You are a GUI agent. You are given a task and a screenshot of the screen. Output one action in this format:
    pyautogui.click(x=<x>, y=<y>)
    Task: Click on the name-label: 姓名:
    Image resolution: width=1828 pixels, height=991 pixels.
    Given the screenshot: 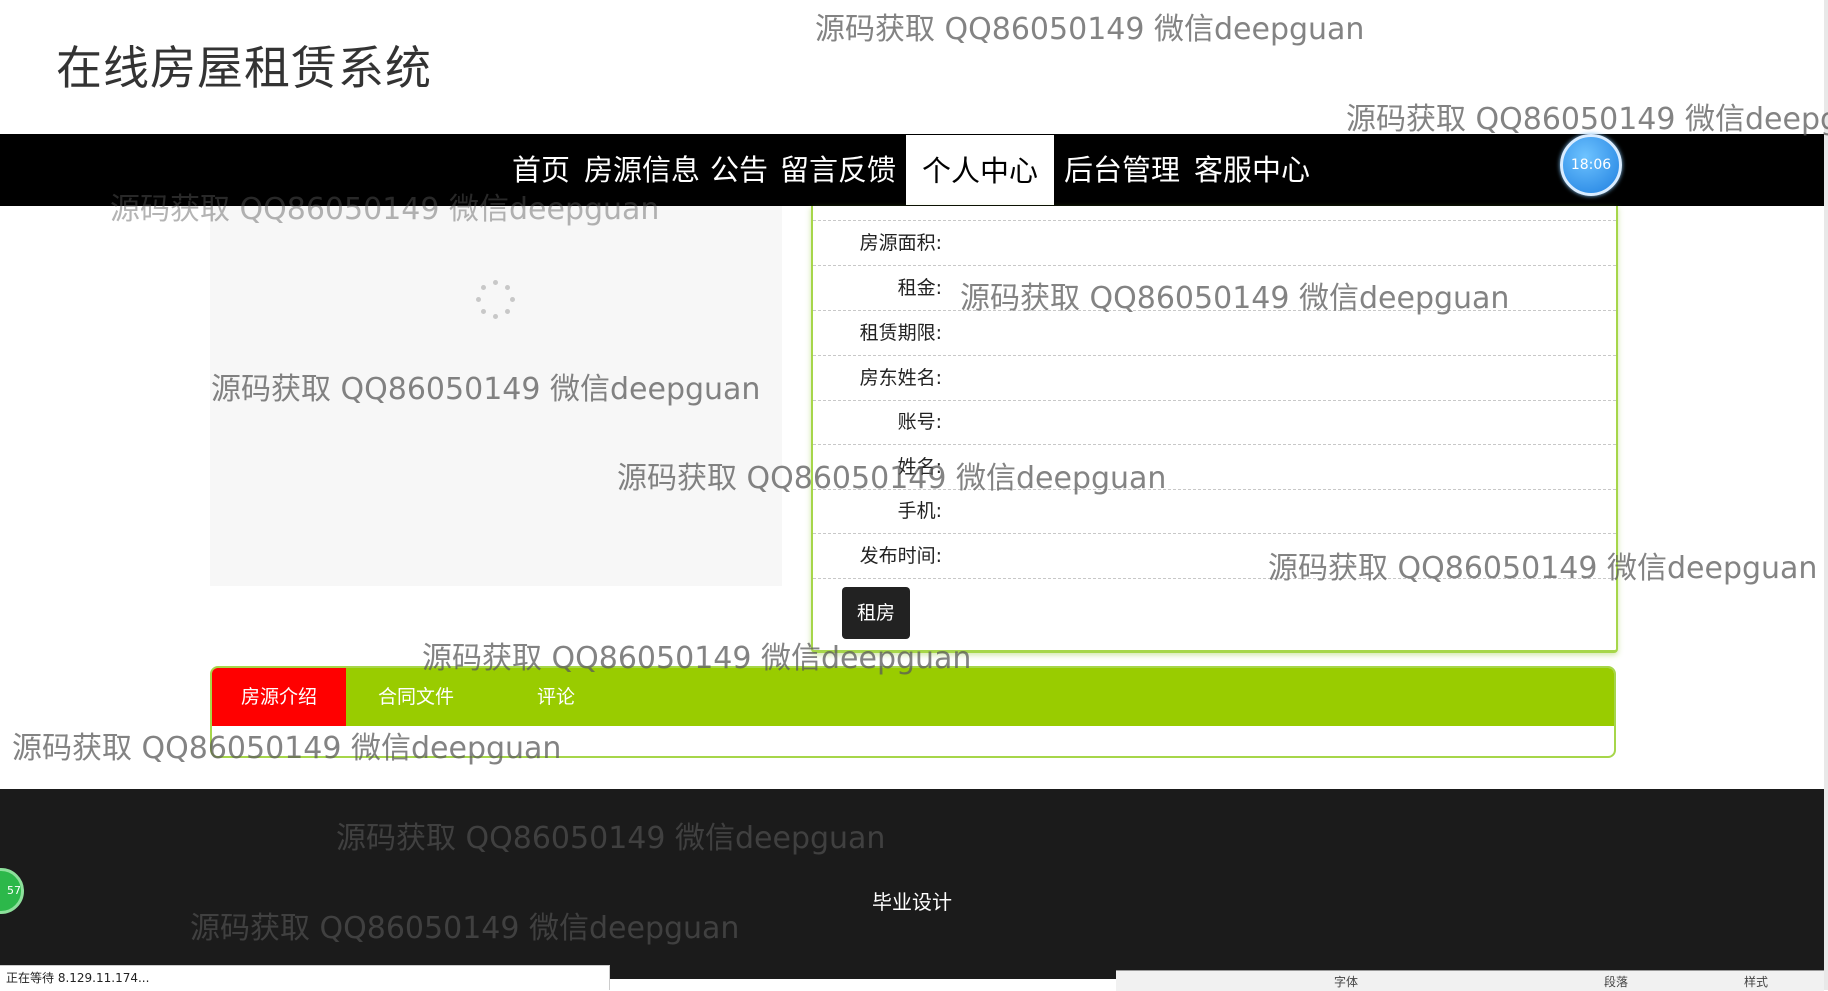 What is the action you would take?
    pyautogui.click(x=919, y=467)
    